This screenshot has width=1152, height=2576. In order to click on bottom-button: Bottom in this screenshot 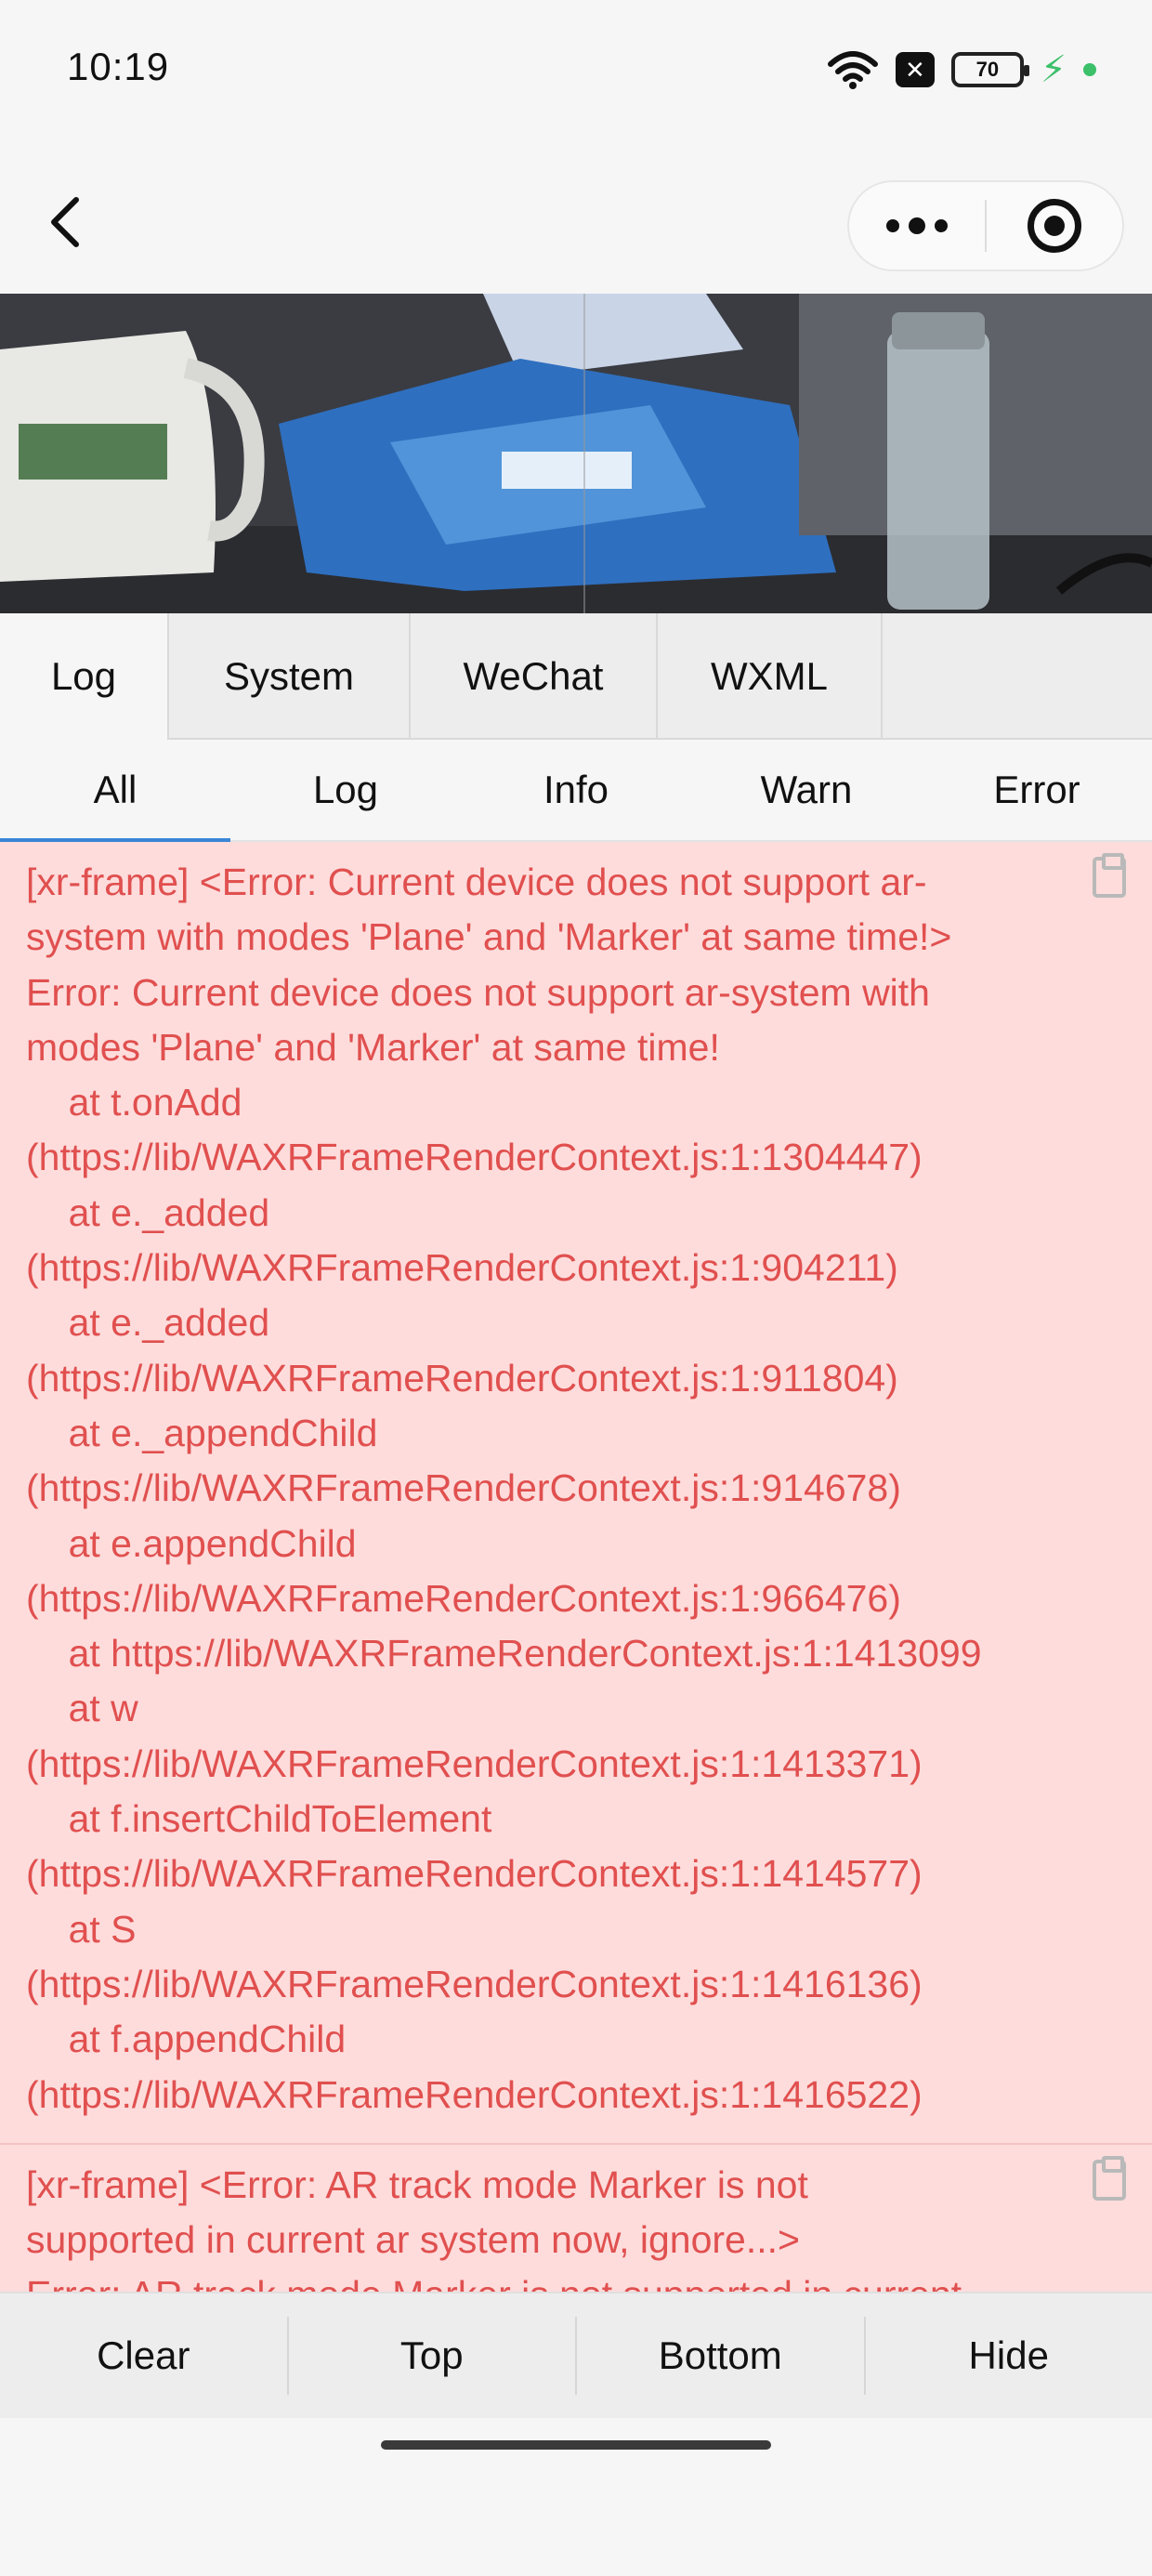, I will do `click(721, 2356)`.